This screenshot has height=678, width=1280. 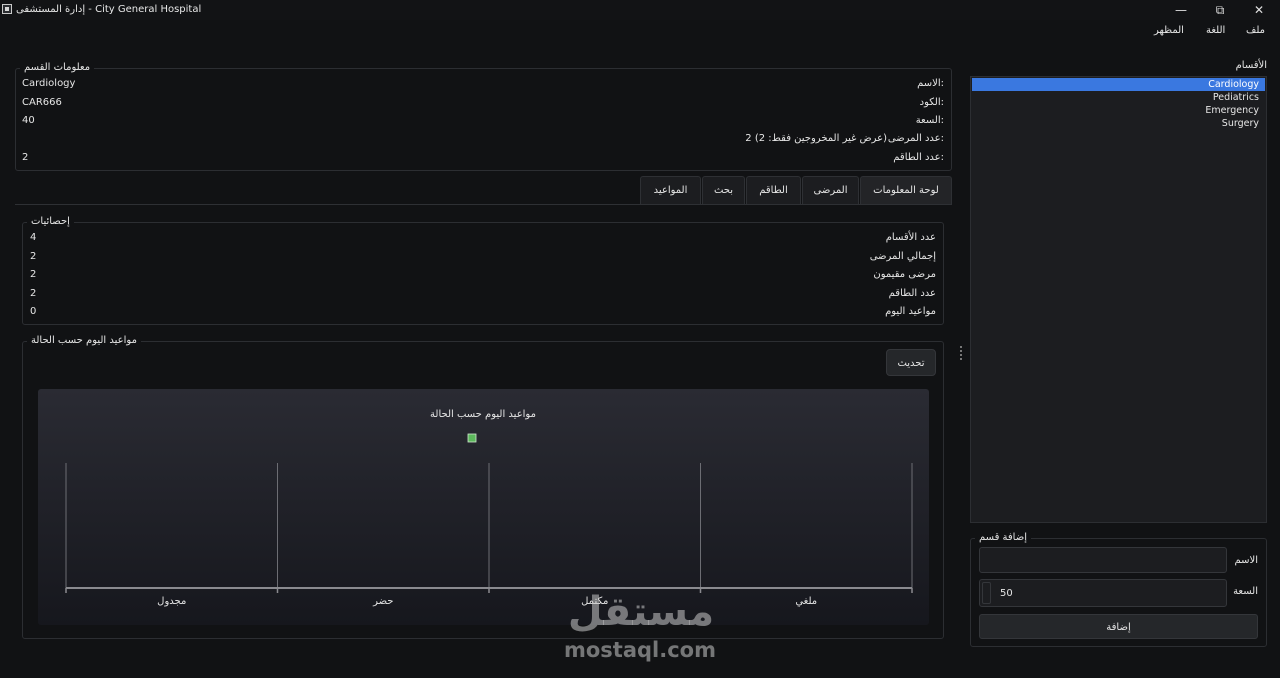 What do you see at coordinates (929, 120) in the screenshot?
I see `capacity-label: السعة:` at bounding box center [929, 120].